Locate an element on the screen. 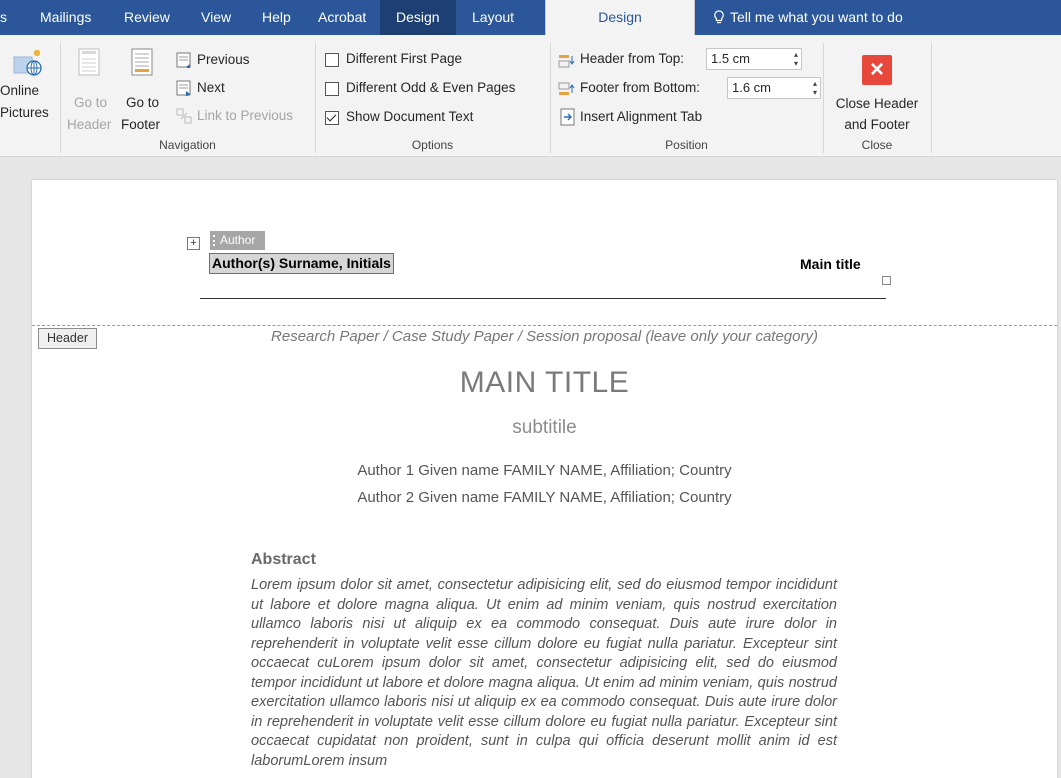  footer-from-bottom-spinner: 1.6 cm ▴ ▾ is located at coordinates (774, 88).